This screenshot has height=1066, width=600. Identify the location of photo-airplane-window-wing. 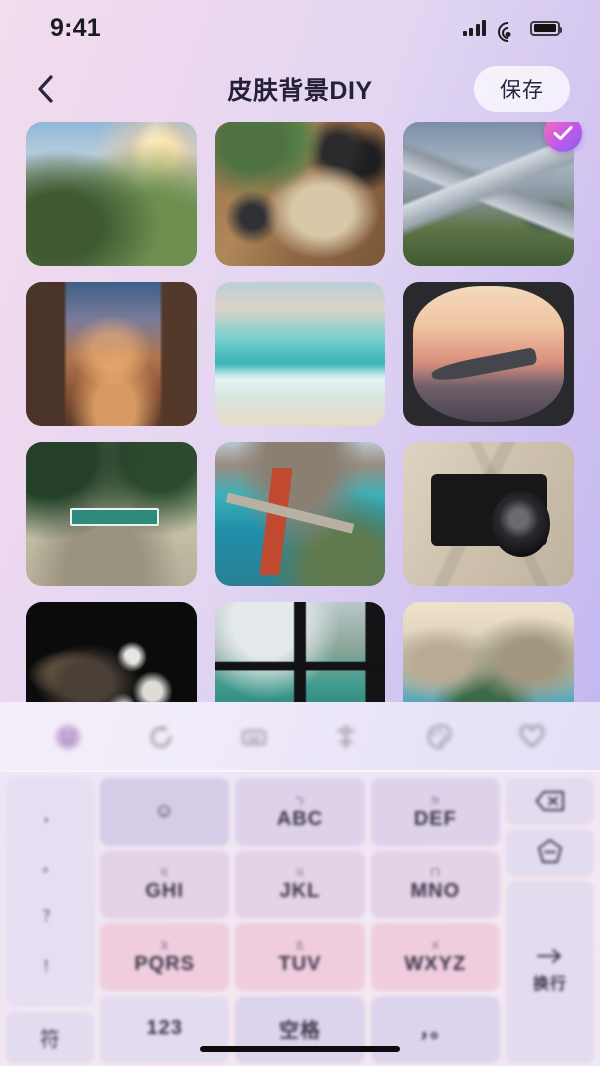
(488, 354).